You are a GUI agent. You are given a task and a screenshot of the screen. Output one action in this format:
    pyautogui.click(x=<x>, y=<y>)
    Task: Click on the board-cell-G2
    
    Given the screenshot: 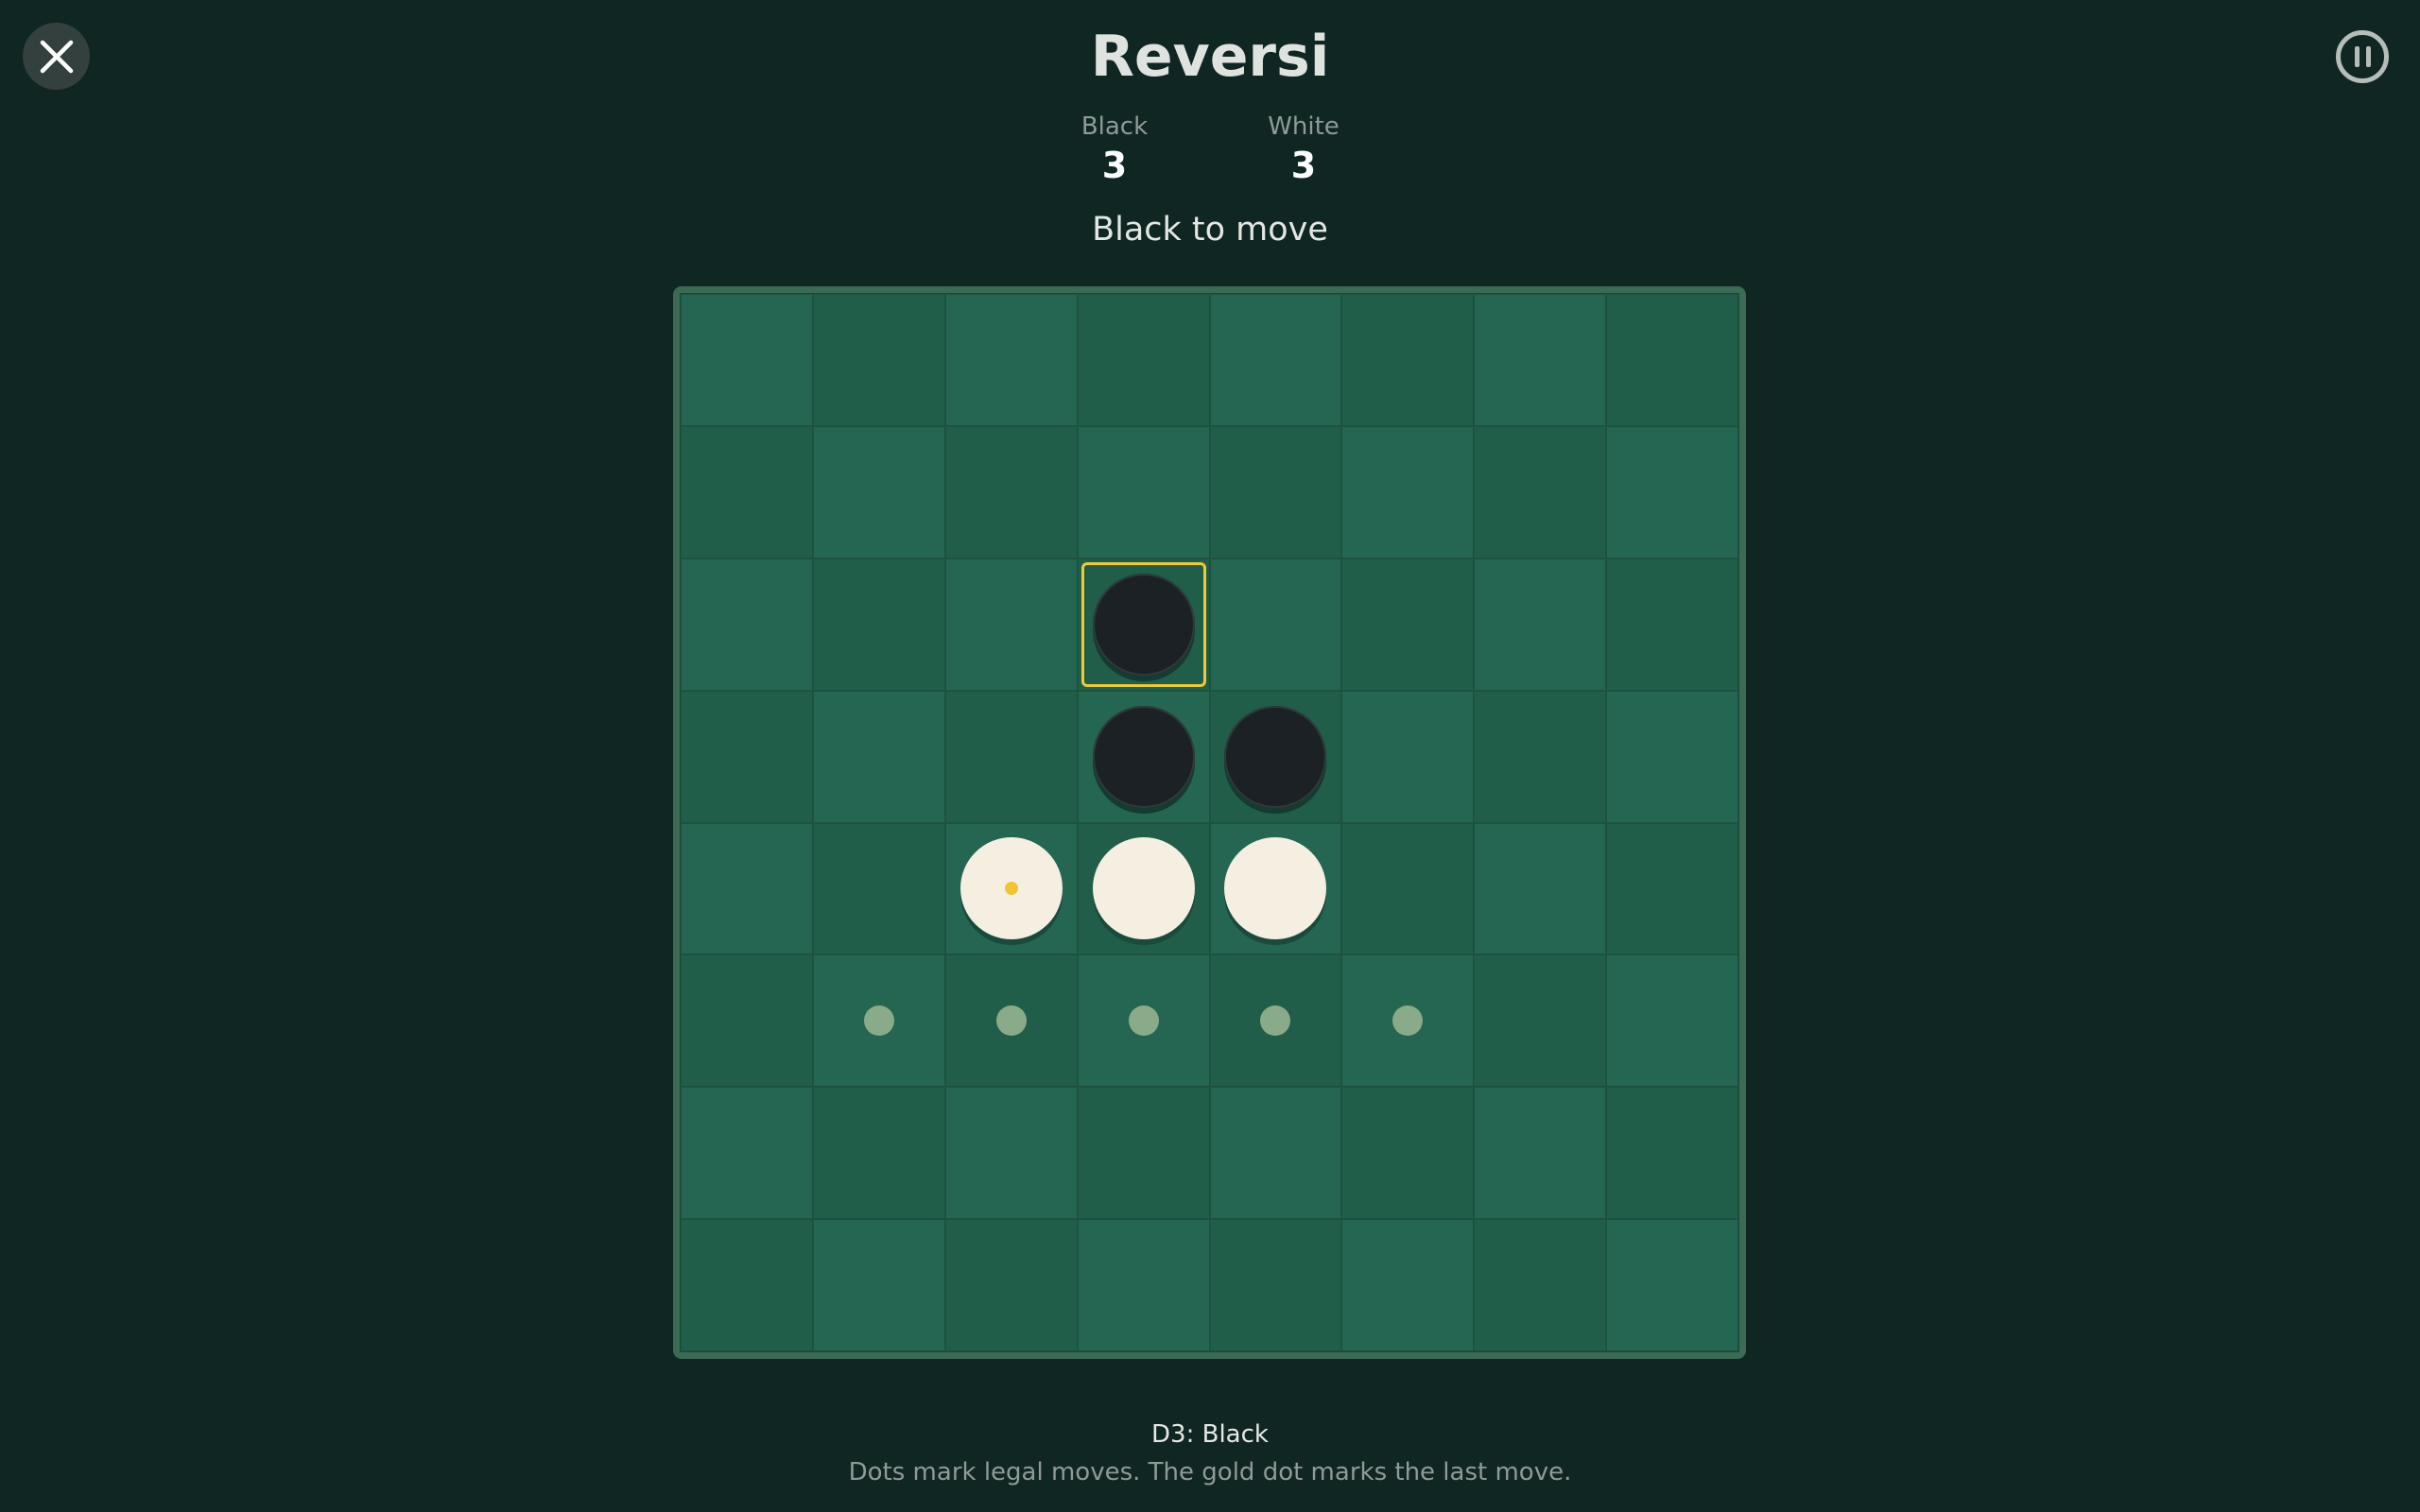 What is the action you would take?
    pyautogui.click(x=1540, y=491)
    